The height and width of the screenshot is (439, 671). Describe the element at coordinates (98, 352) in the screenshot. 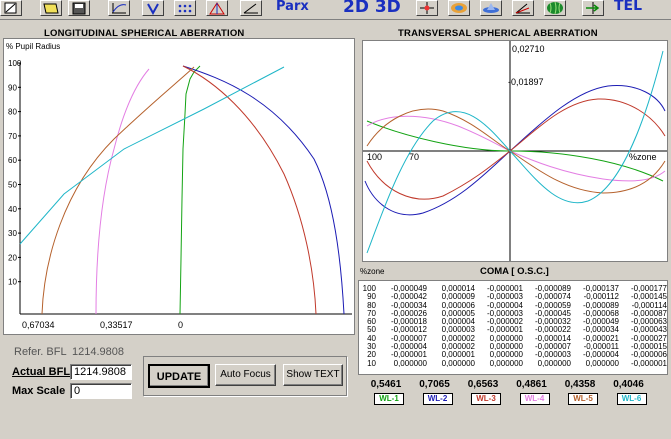

I see `refer-bfl-value: 1214.9808` at that location.